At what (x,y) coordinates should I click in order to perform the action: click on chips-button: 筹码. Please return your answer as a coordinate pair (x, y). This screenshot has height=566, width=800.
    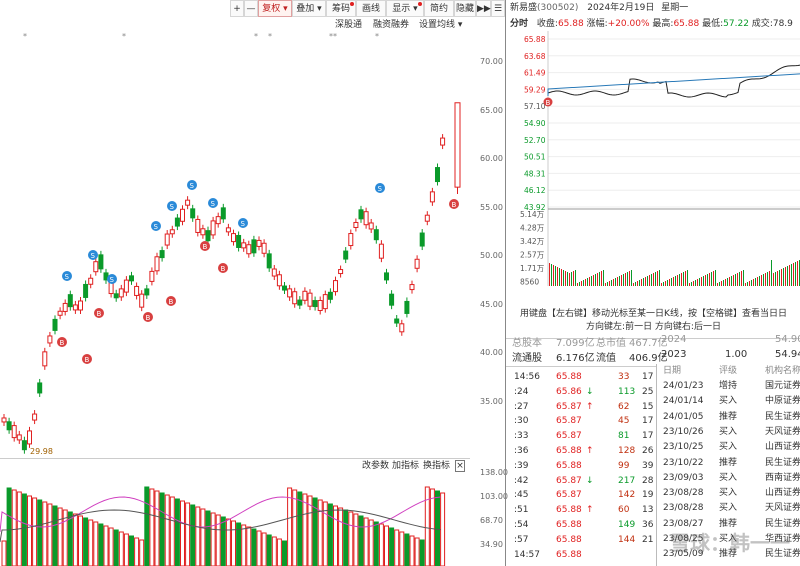
    Looking at the image, I should click on (341, 8).